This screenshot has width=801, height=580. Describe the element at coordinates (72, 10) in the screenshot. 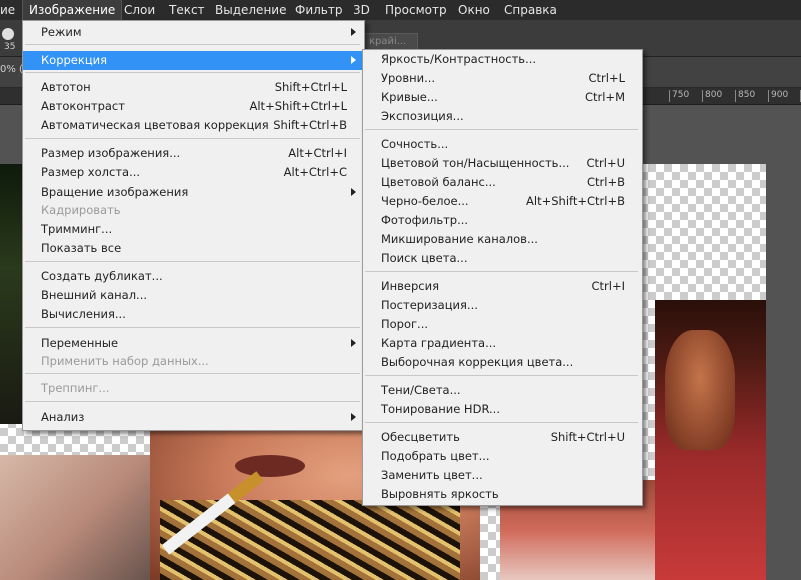

I see `menu-image: Изображение` at that location.